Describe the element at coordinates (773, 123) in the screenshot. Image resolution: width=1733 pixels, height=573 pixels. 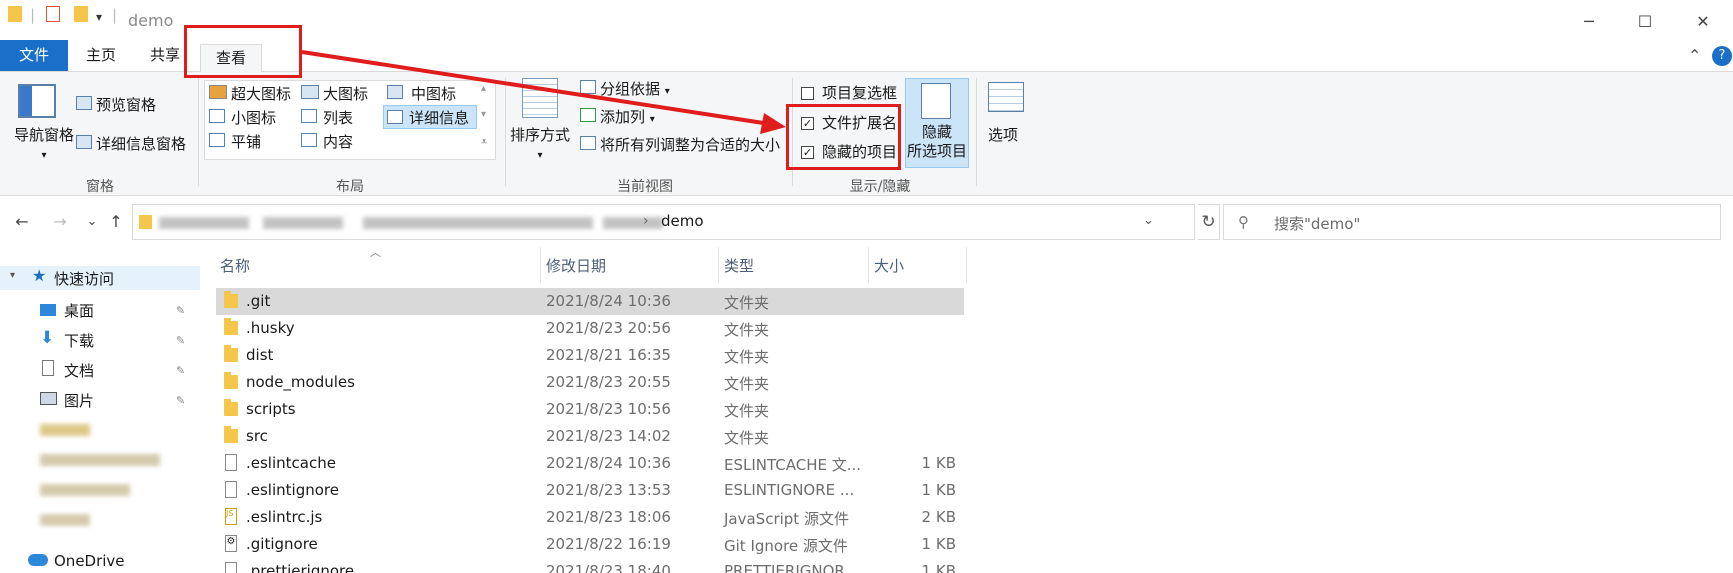
I see `annotation-arrow-head` at that location.